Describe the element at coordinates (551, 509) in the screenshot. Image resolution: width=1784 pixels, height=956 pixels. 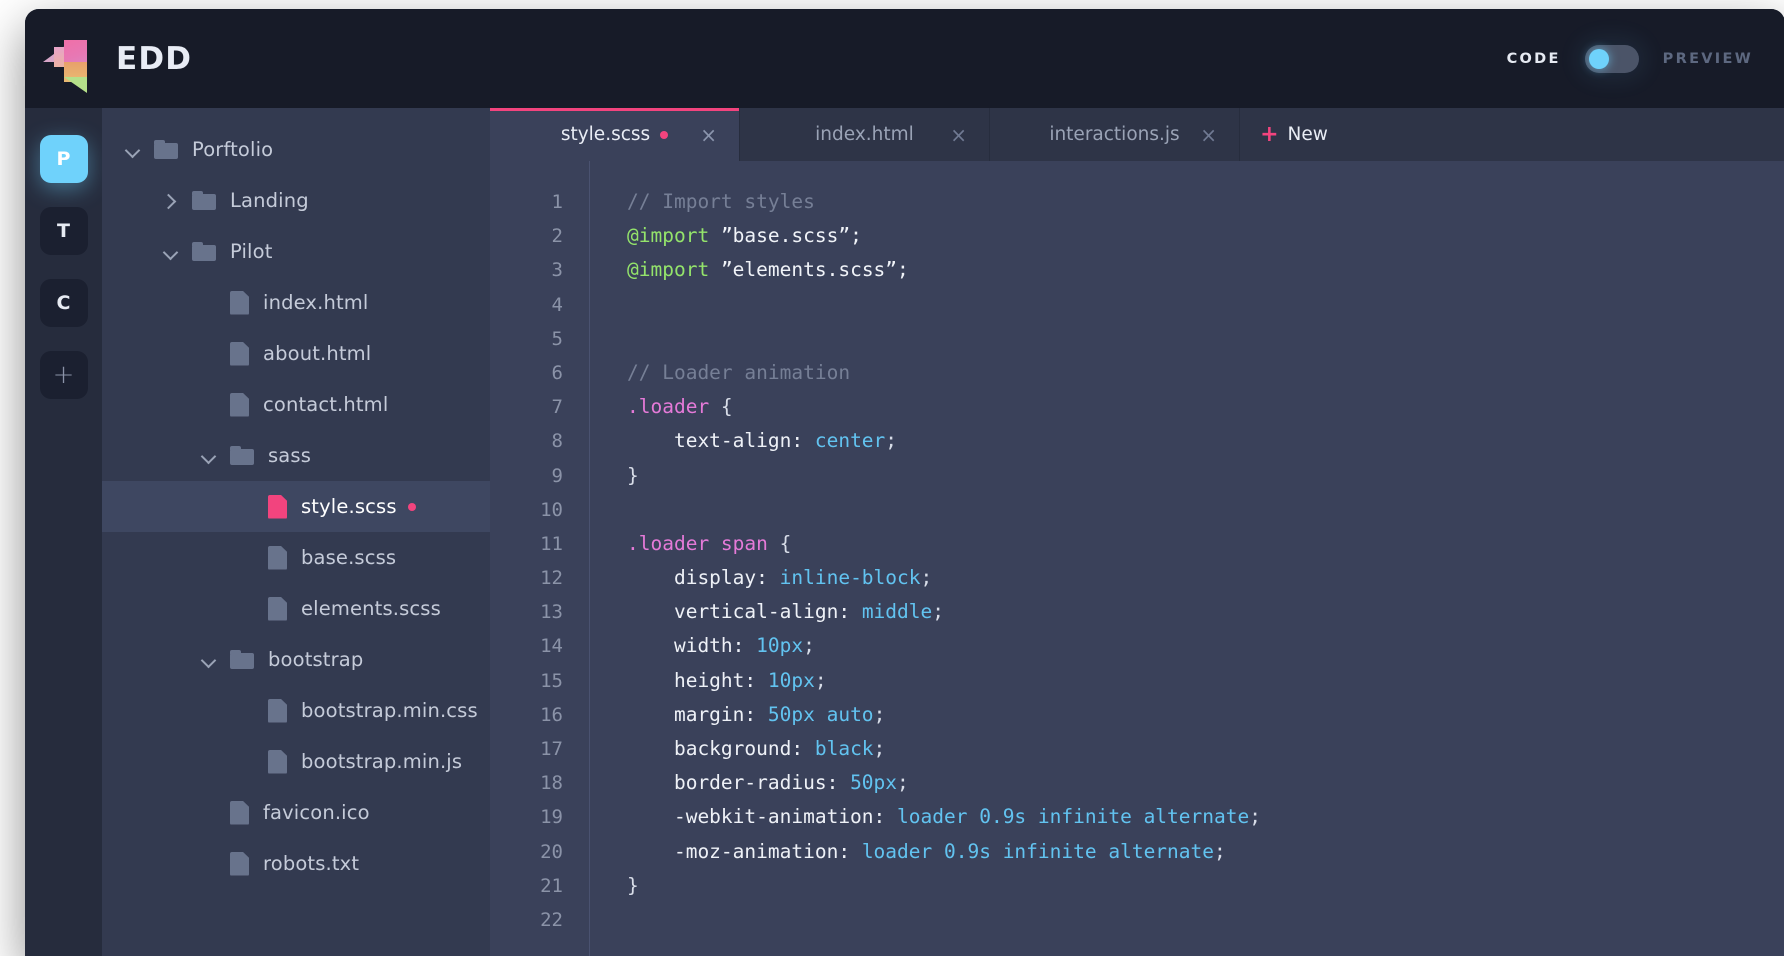
I see `line-number: 10` at that location.